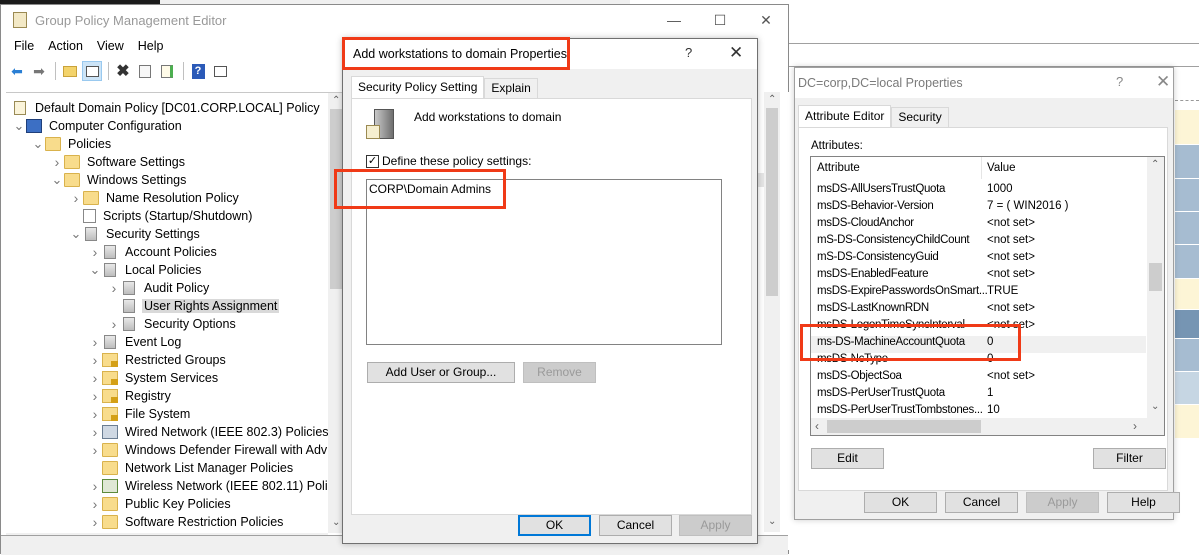  I want to click on tree-item: › Account Policies, so click(153, 252).